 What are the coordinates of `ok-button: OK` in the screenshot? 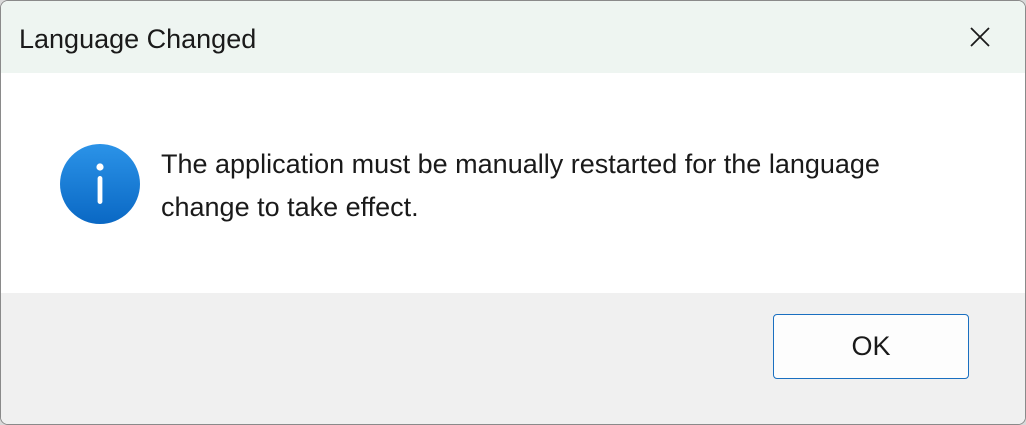 It's located at (871, 346).